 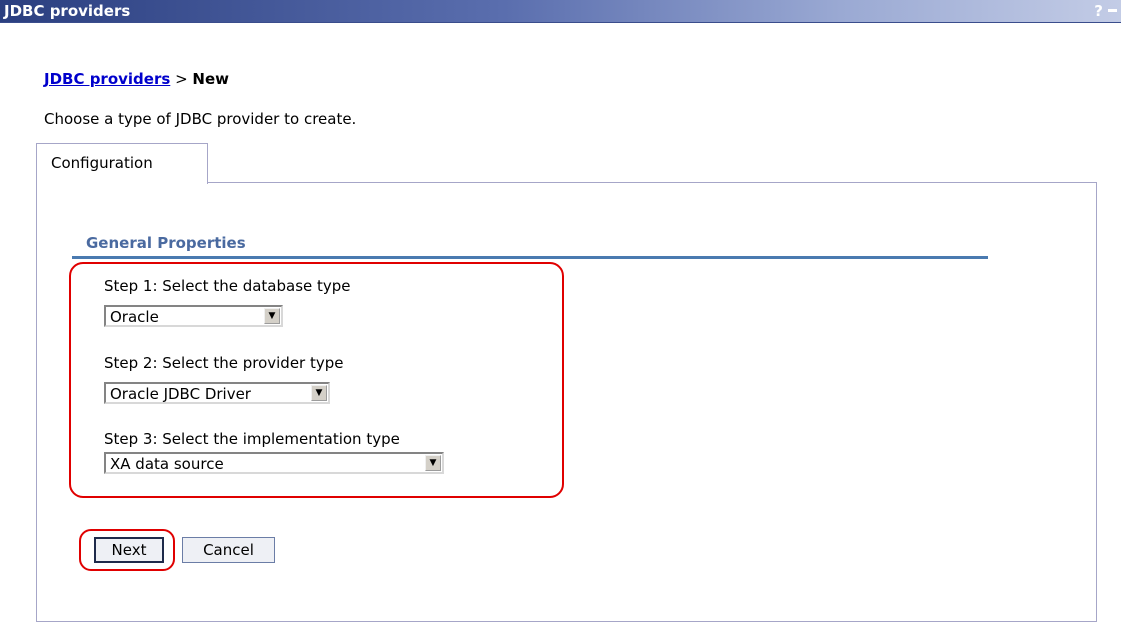 What do you see at coordinates (166, 243) in the screenshot?
I see `section-title: General Properties` at bounding box center [166, 243].